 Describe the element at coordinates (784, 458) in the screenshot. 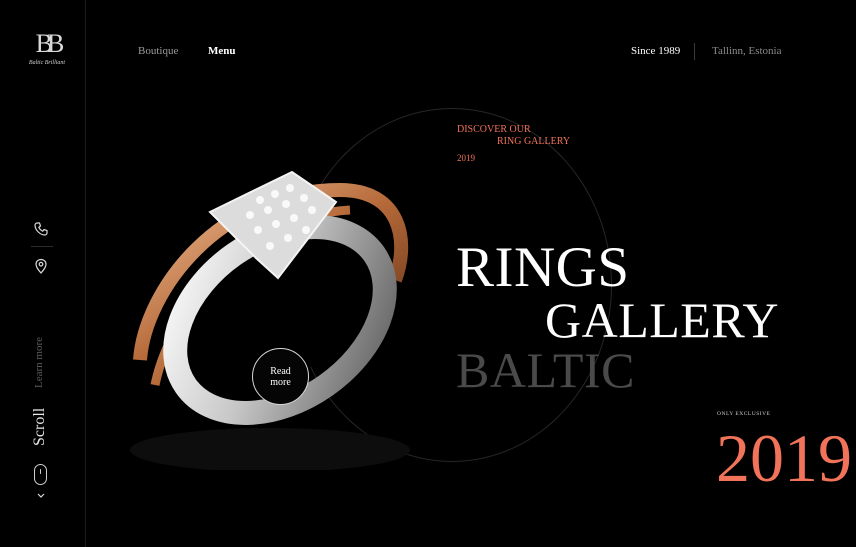

I see `exclusive-year: 2019` at that location.